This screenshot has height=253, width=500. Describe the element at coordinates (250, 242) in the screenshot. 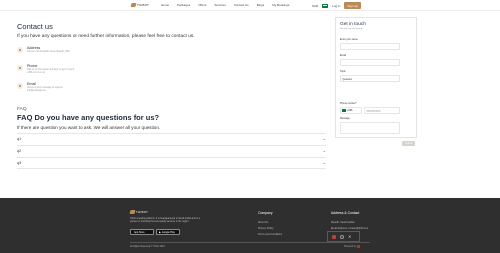

I see `footer-divider` at that location.